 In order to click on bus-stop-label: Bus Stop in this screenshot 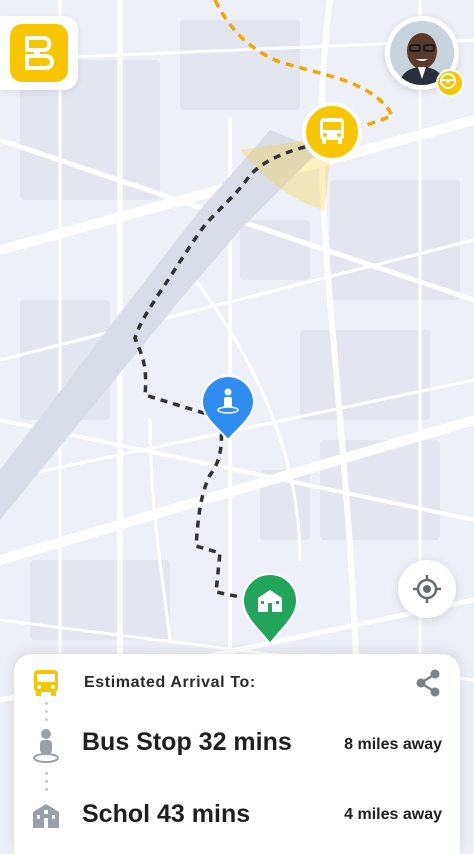, I will do `click(137, 742)`.